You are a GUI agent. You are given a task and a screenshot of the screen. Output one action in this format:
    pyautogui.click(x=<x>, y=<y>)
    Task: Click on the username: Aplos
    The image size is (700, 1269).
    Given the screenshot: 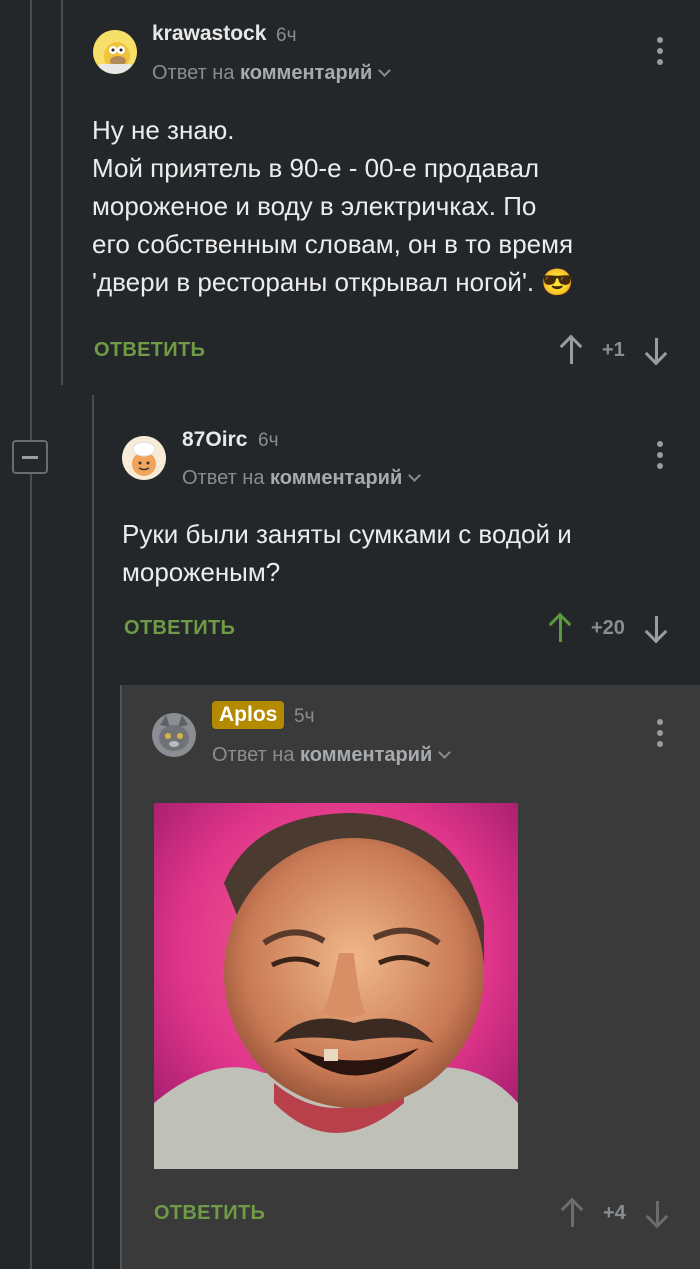 What is the action you would take?
    pyautogui.click(x=248, y=715)
    